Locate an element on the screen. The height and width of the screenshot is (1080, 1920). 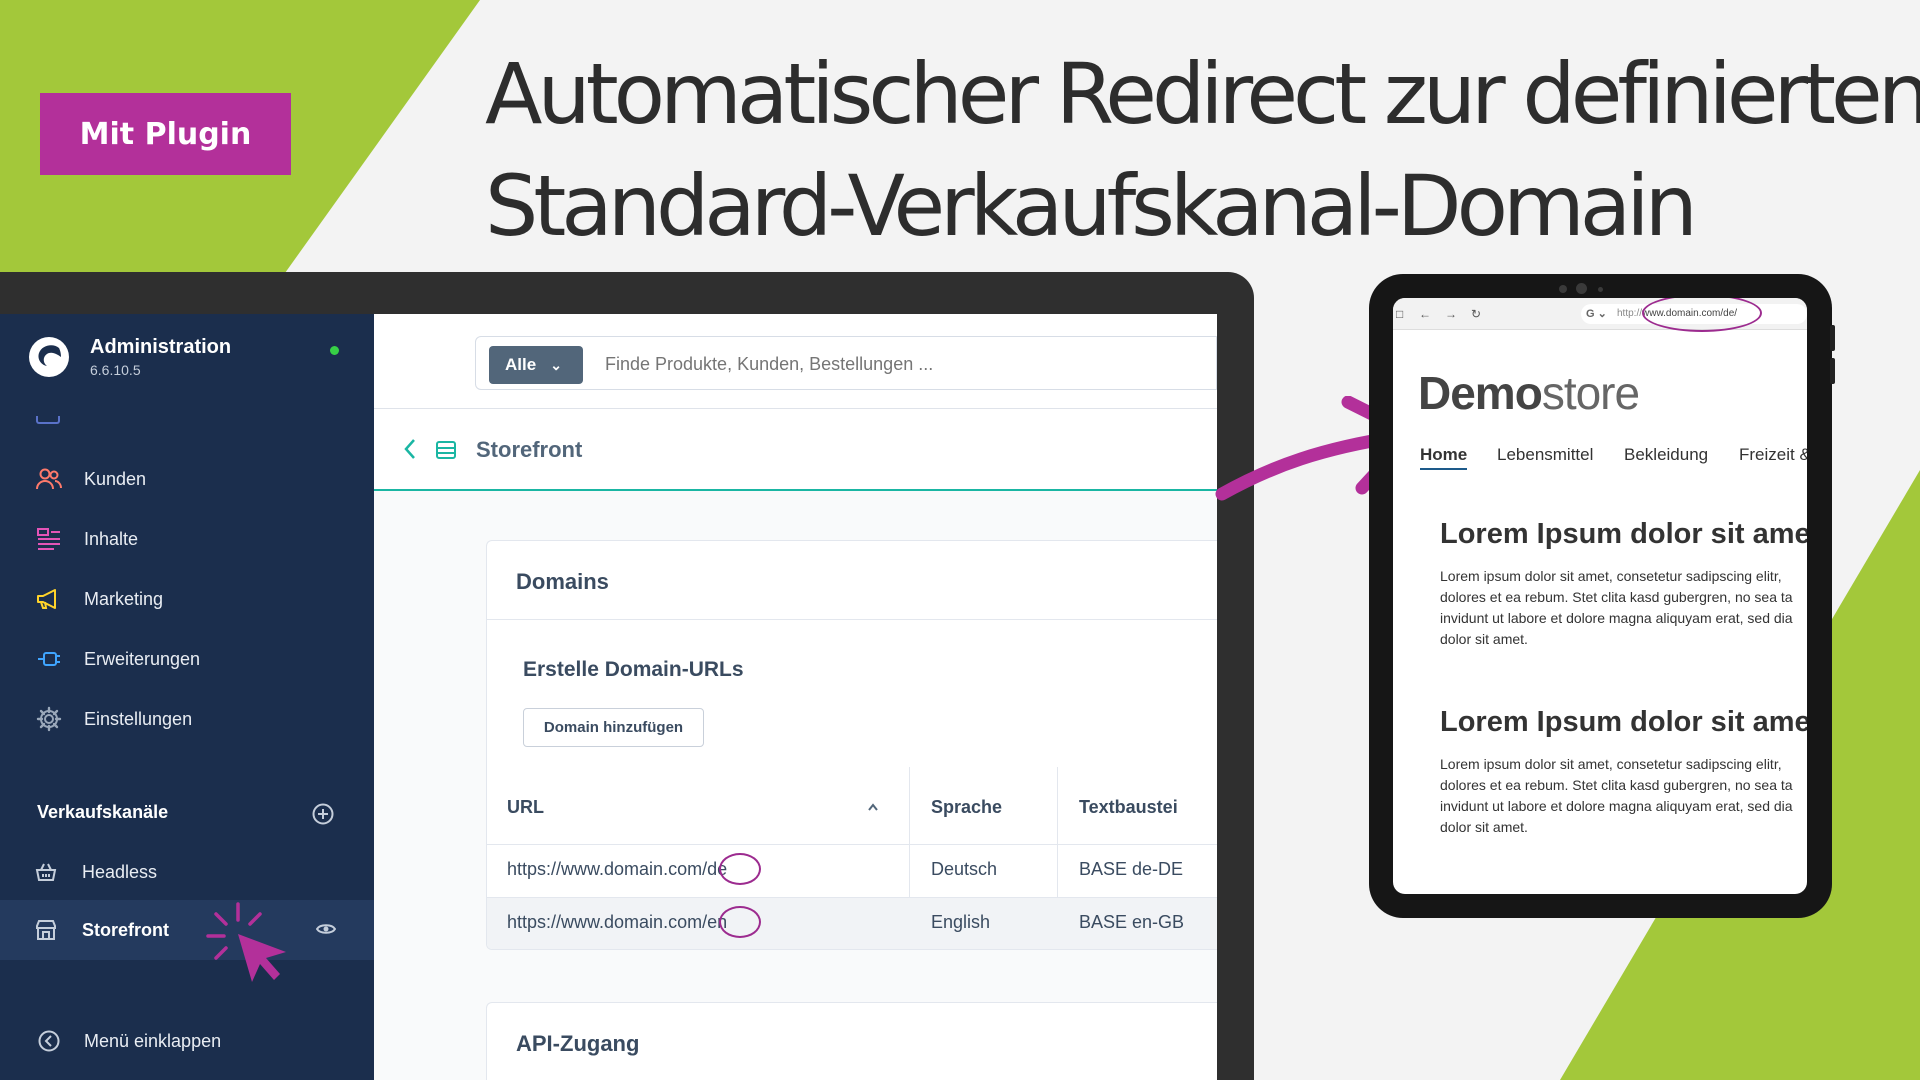
app-title: Administration is located at coordinates (161, 347).